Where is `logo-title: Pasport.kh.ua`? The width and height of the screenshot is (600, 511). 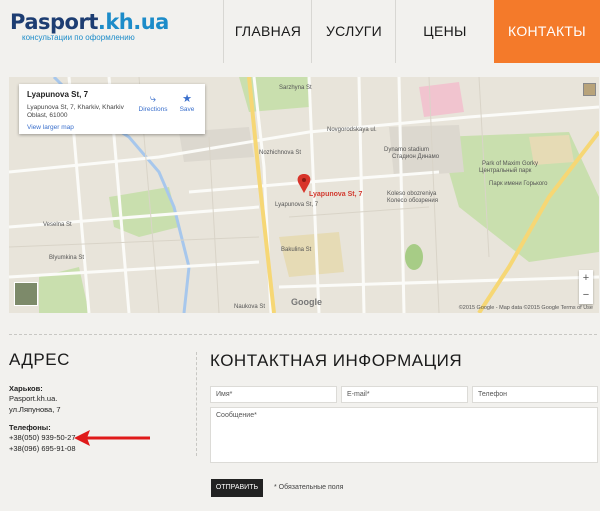 logo-title: Pasport.kh.ua is located at coordinates (89, 22).